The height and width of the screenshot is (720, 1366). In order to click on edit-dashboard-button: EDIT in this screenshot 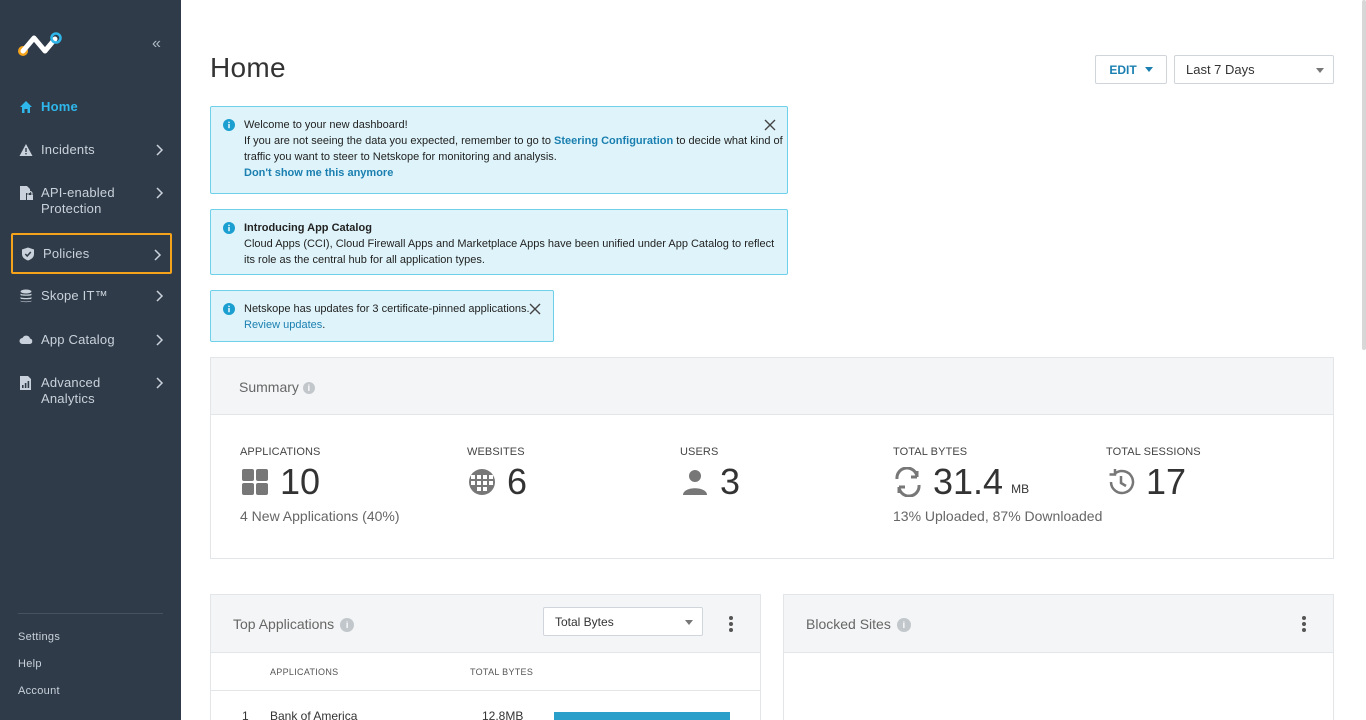, I will do `click(1131, 69)`.